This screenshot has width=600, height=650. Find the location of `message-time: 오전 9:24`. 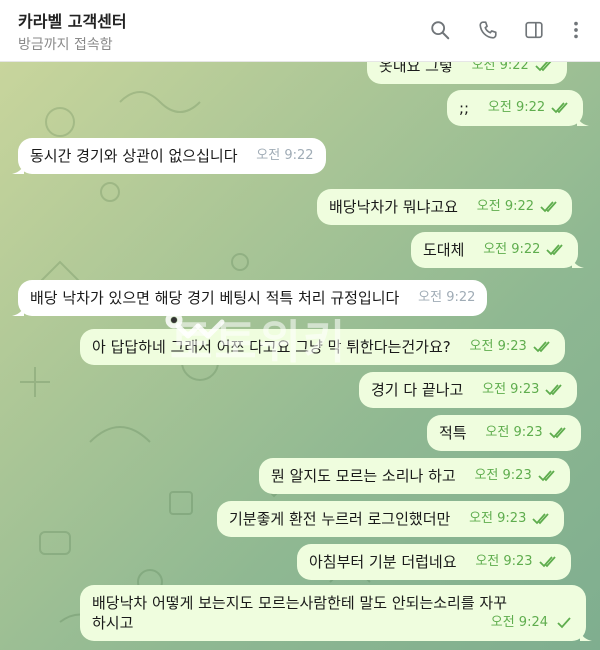

message-time: 오전 9:24 is located at coordinates (519, 622).